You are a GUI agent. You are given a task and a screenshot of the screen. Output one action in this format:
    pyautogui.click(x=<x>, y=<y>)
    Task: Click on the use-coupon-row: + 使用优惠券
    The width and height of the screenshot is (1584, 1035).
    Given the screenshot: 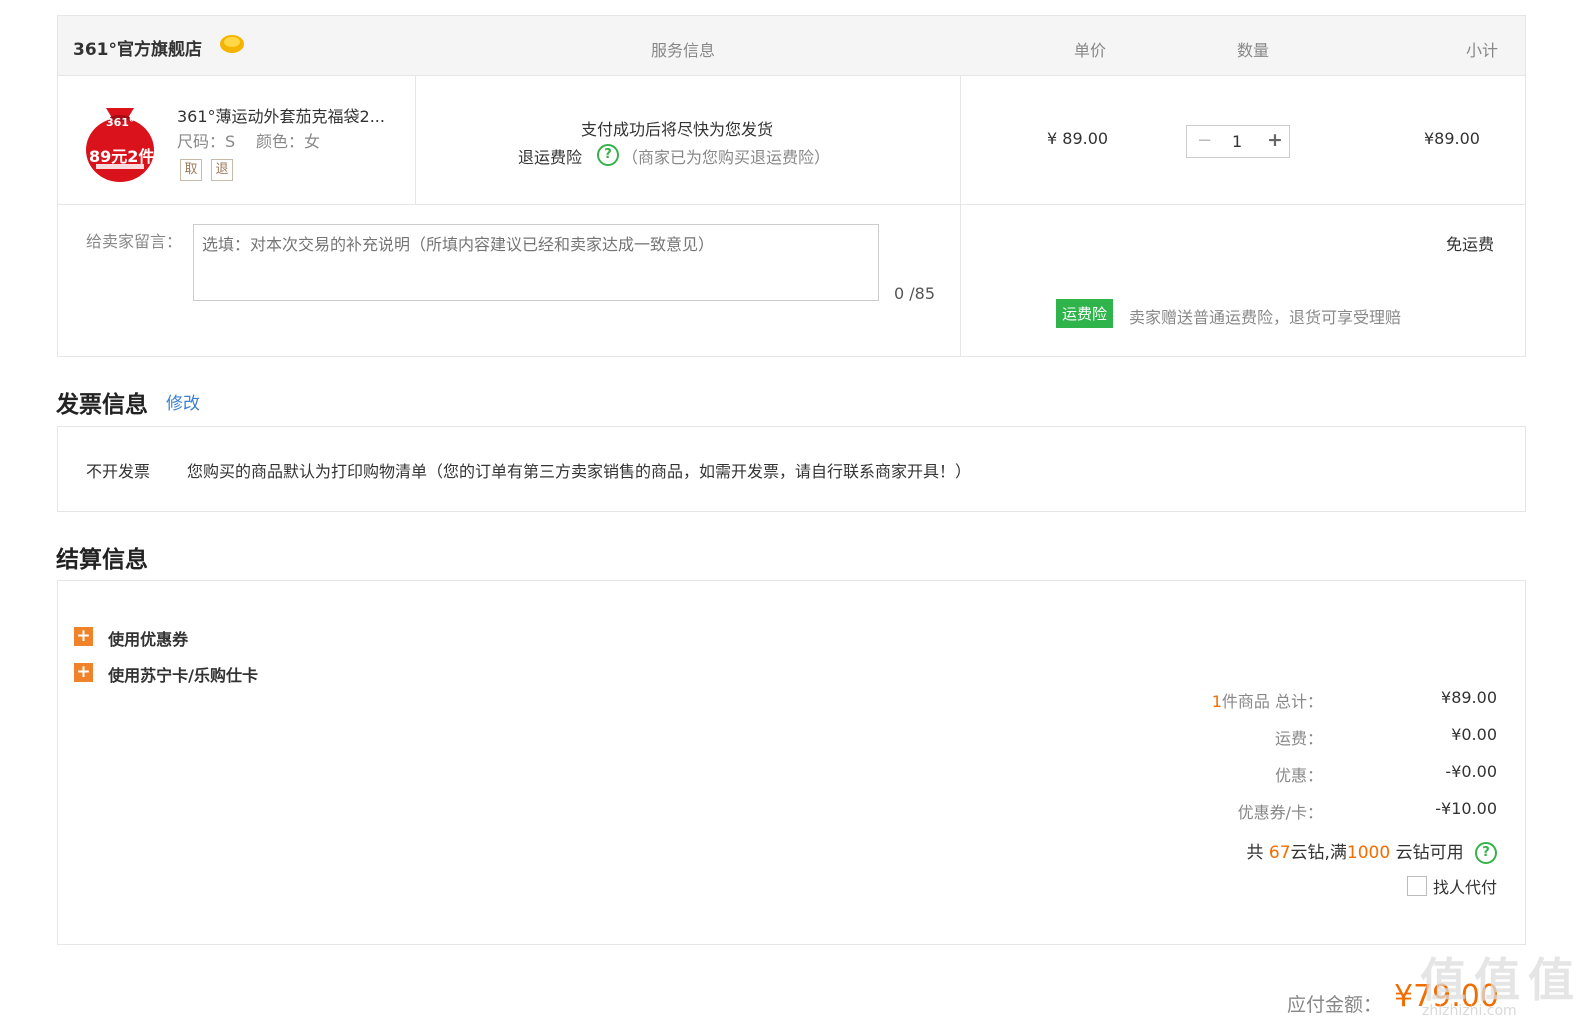 What is the action you would take?
    pyautogui.click(x=131, y=638)
    